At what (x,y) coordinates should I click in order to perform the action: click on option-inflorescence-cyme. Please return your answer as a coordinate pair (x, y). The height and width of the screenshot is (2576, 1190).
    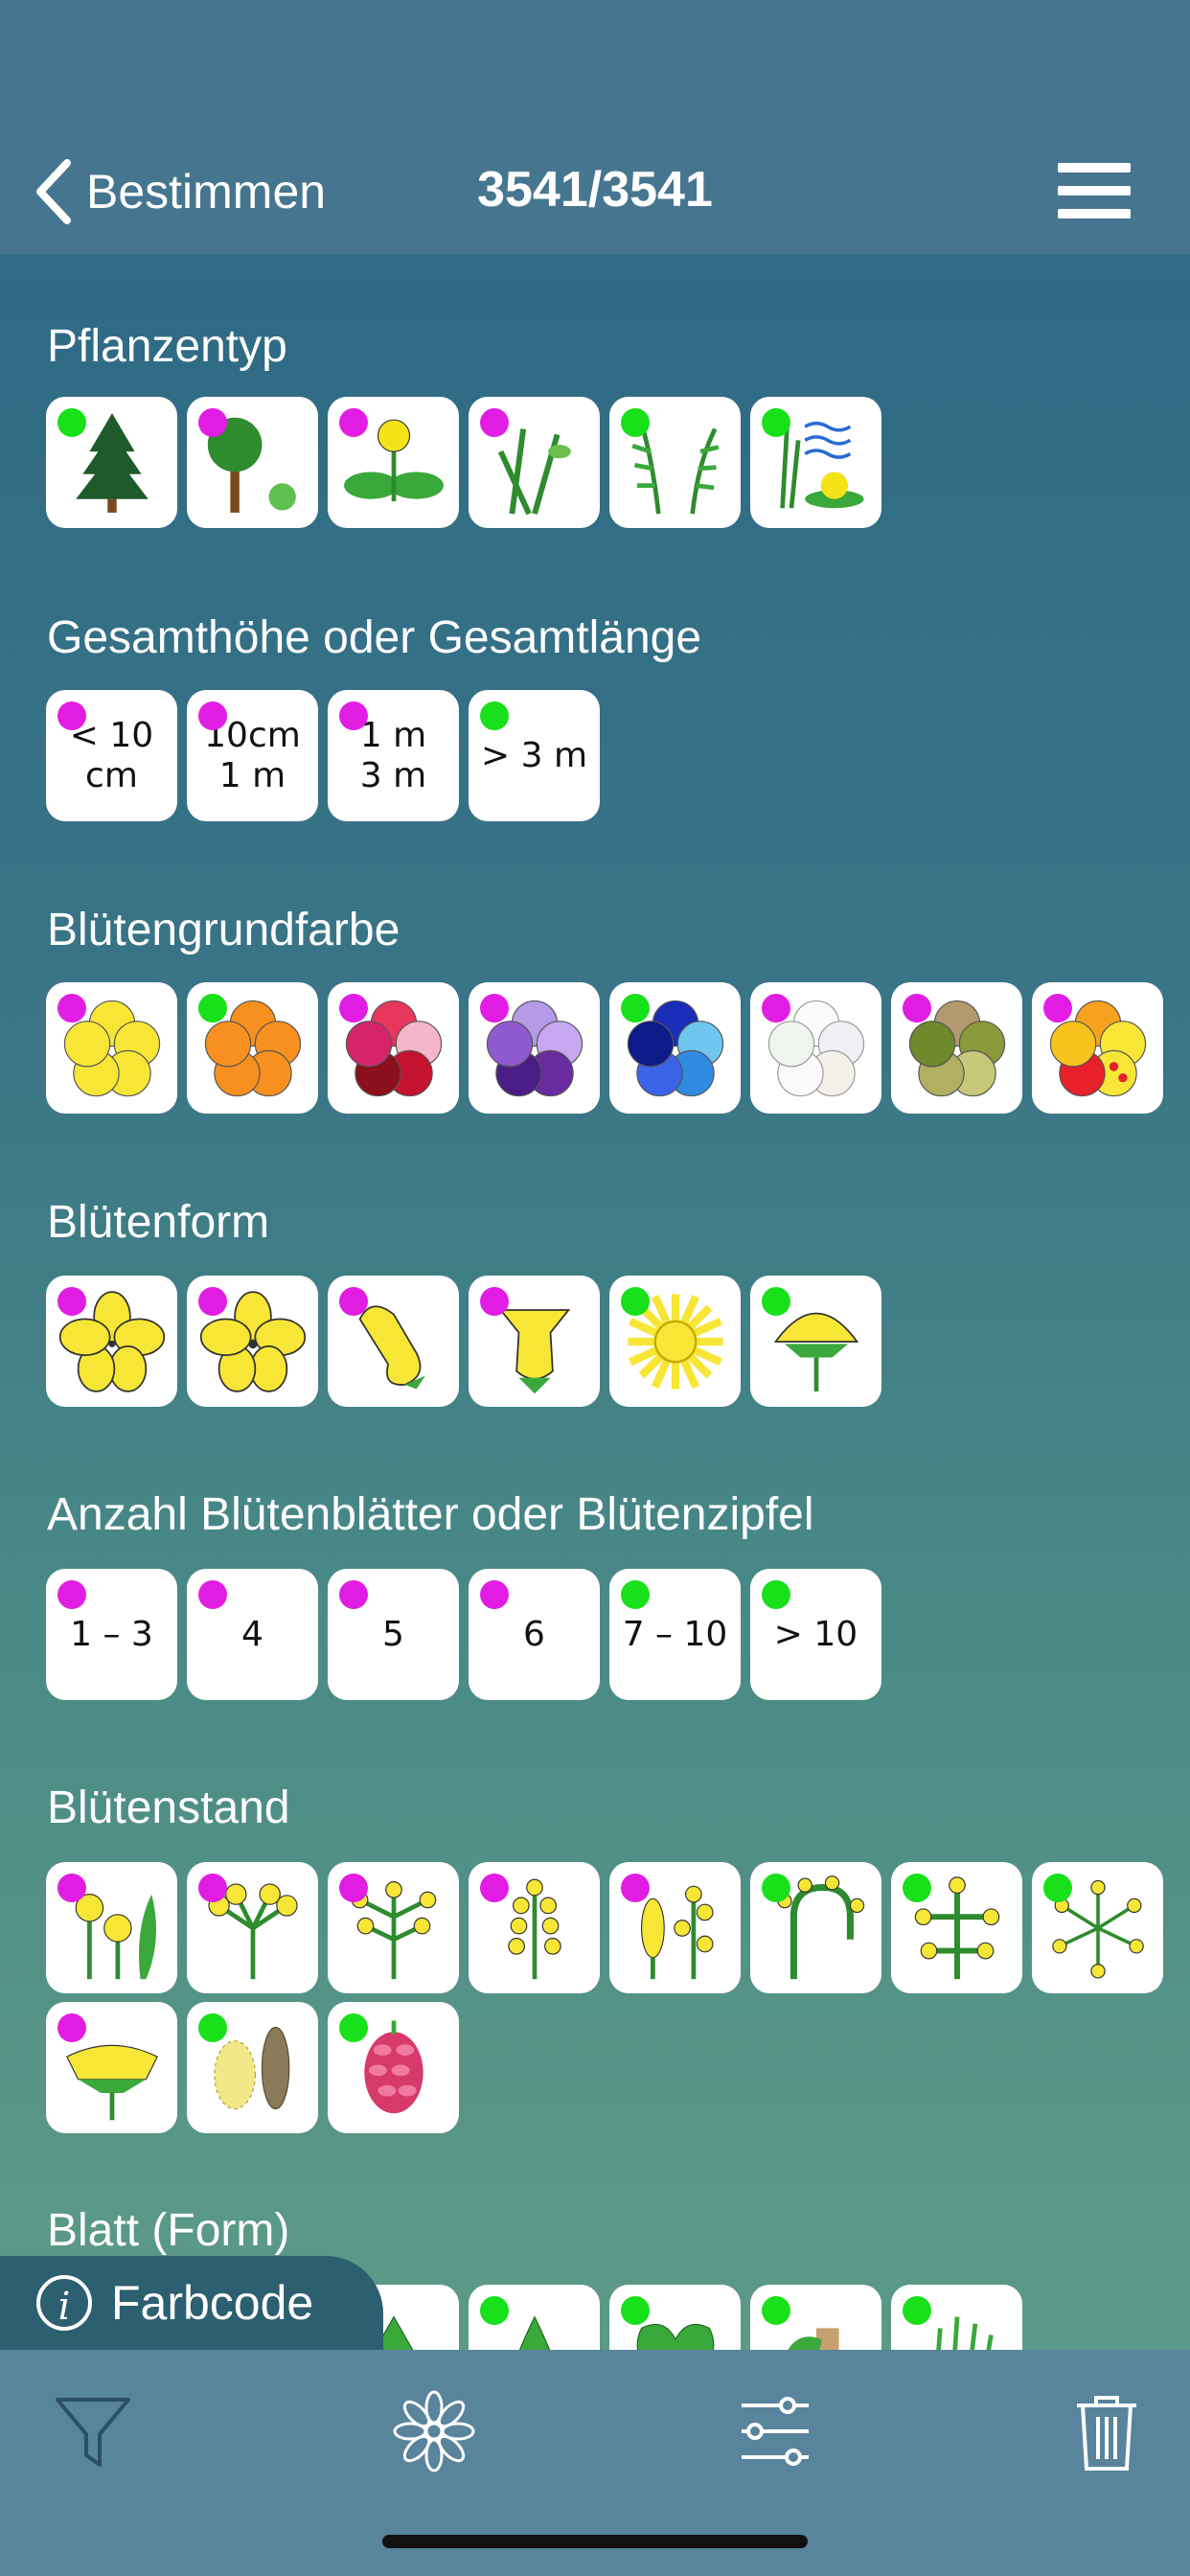
    Looking at the image, I should click on (816, 1927).